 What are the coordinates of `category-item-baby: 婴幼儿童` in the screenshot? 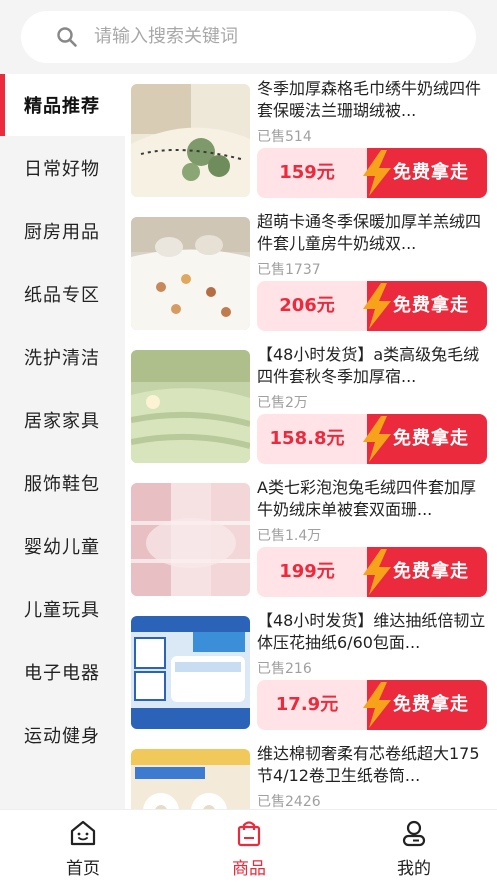 It's located at (62, 546).